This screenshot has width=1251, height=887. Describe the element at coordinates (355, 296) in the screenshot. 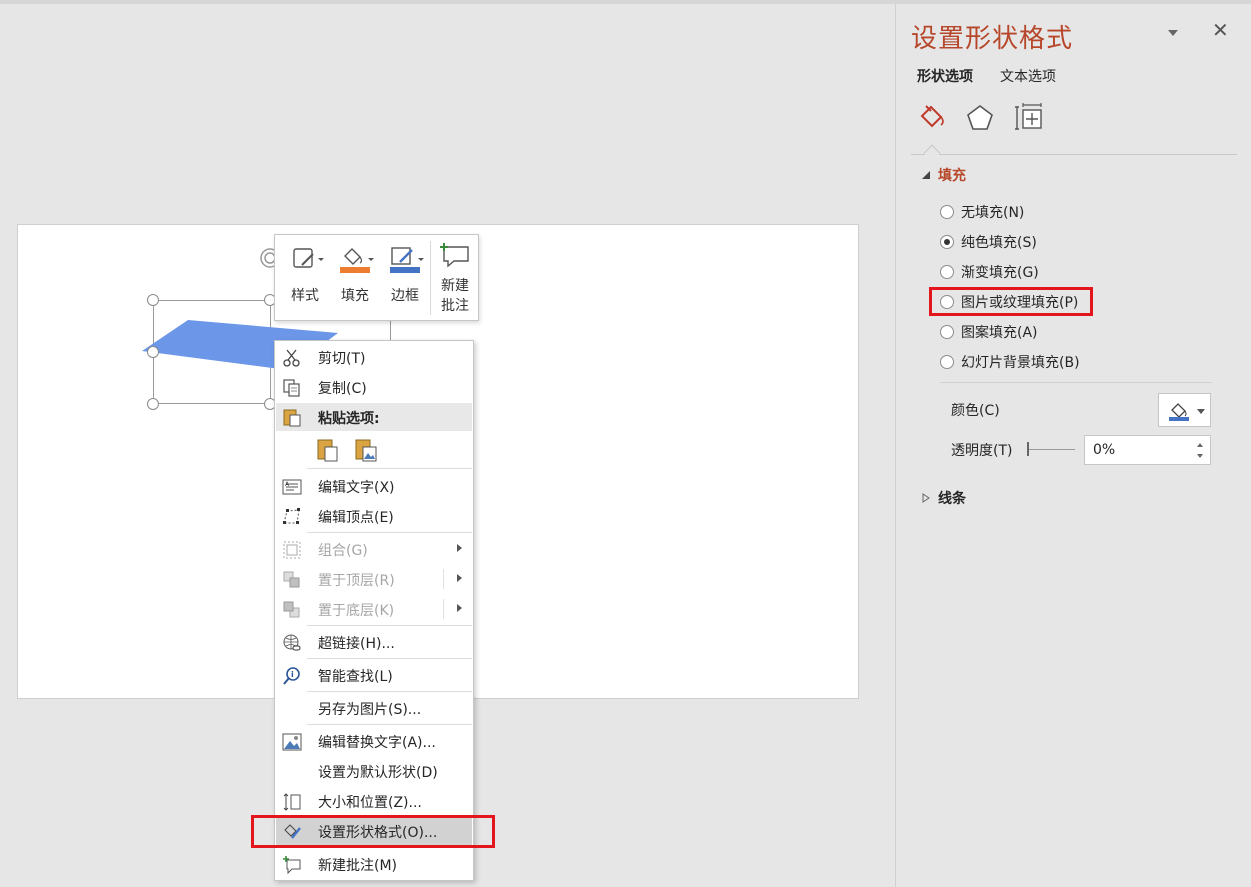

I see `fill-label: 填充` at that location.